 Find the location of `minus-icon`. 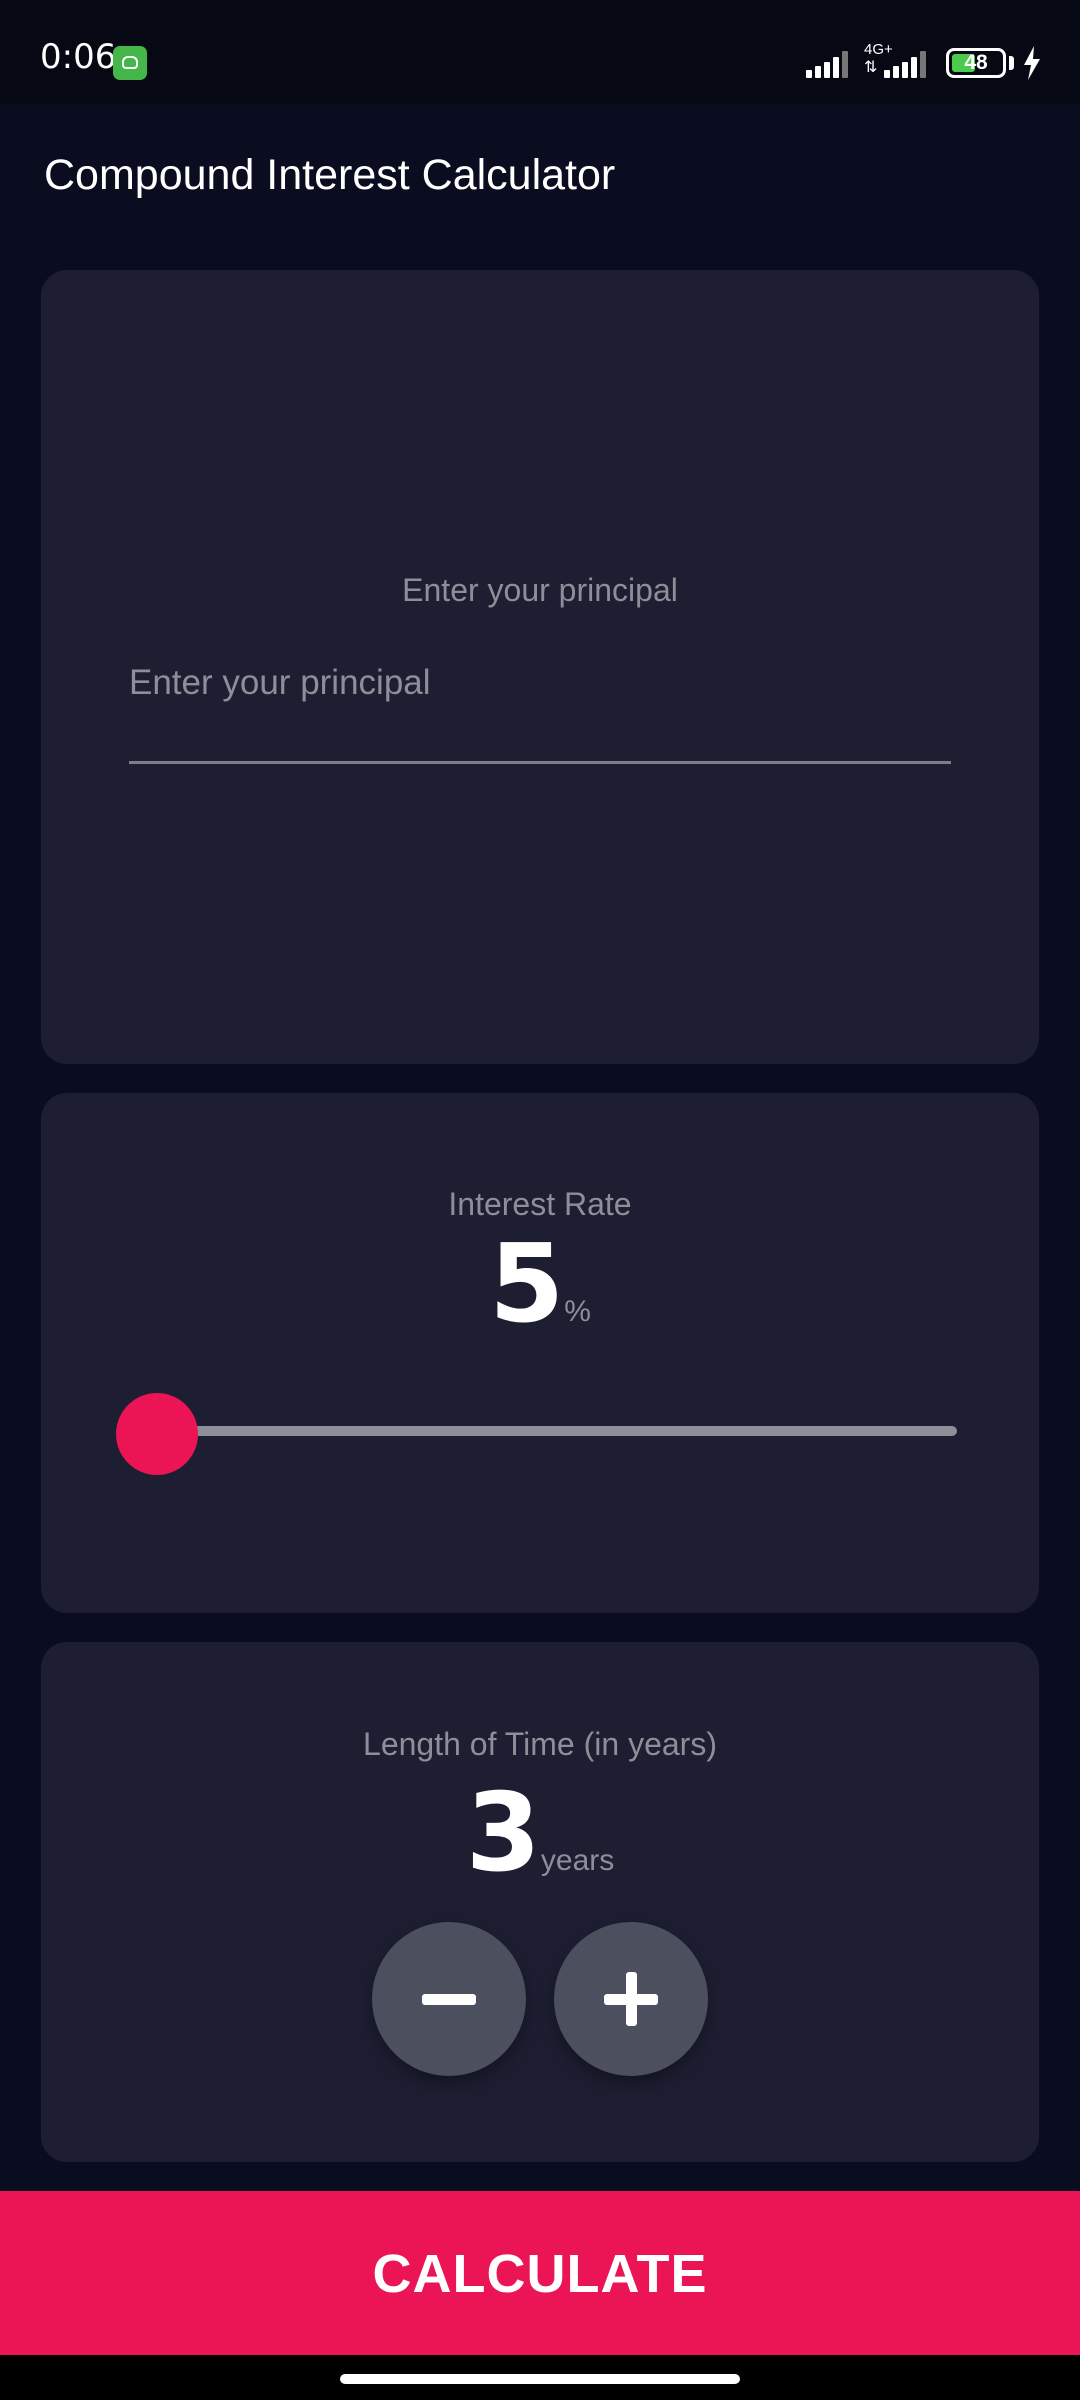

minus-icon is located at coordinates (449, 1999).